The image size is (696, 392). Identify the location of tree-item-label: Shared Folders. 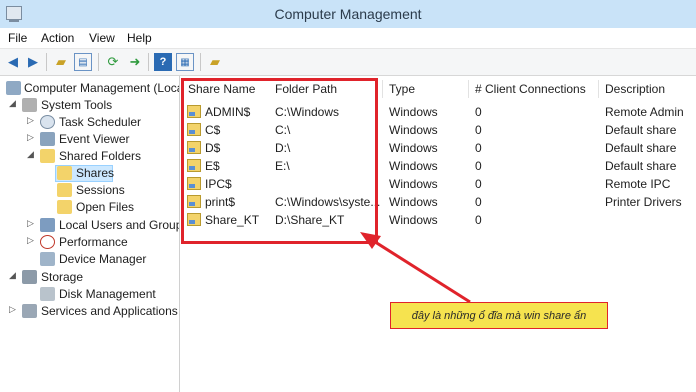
(100, 156).